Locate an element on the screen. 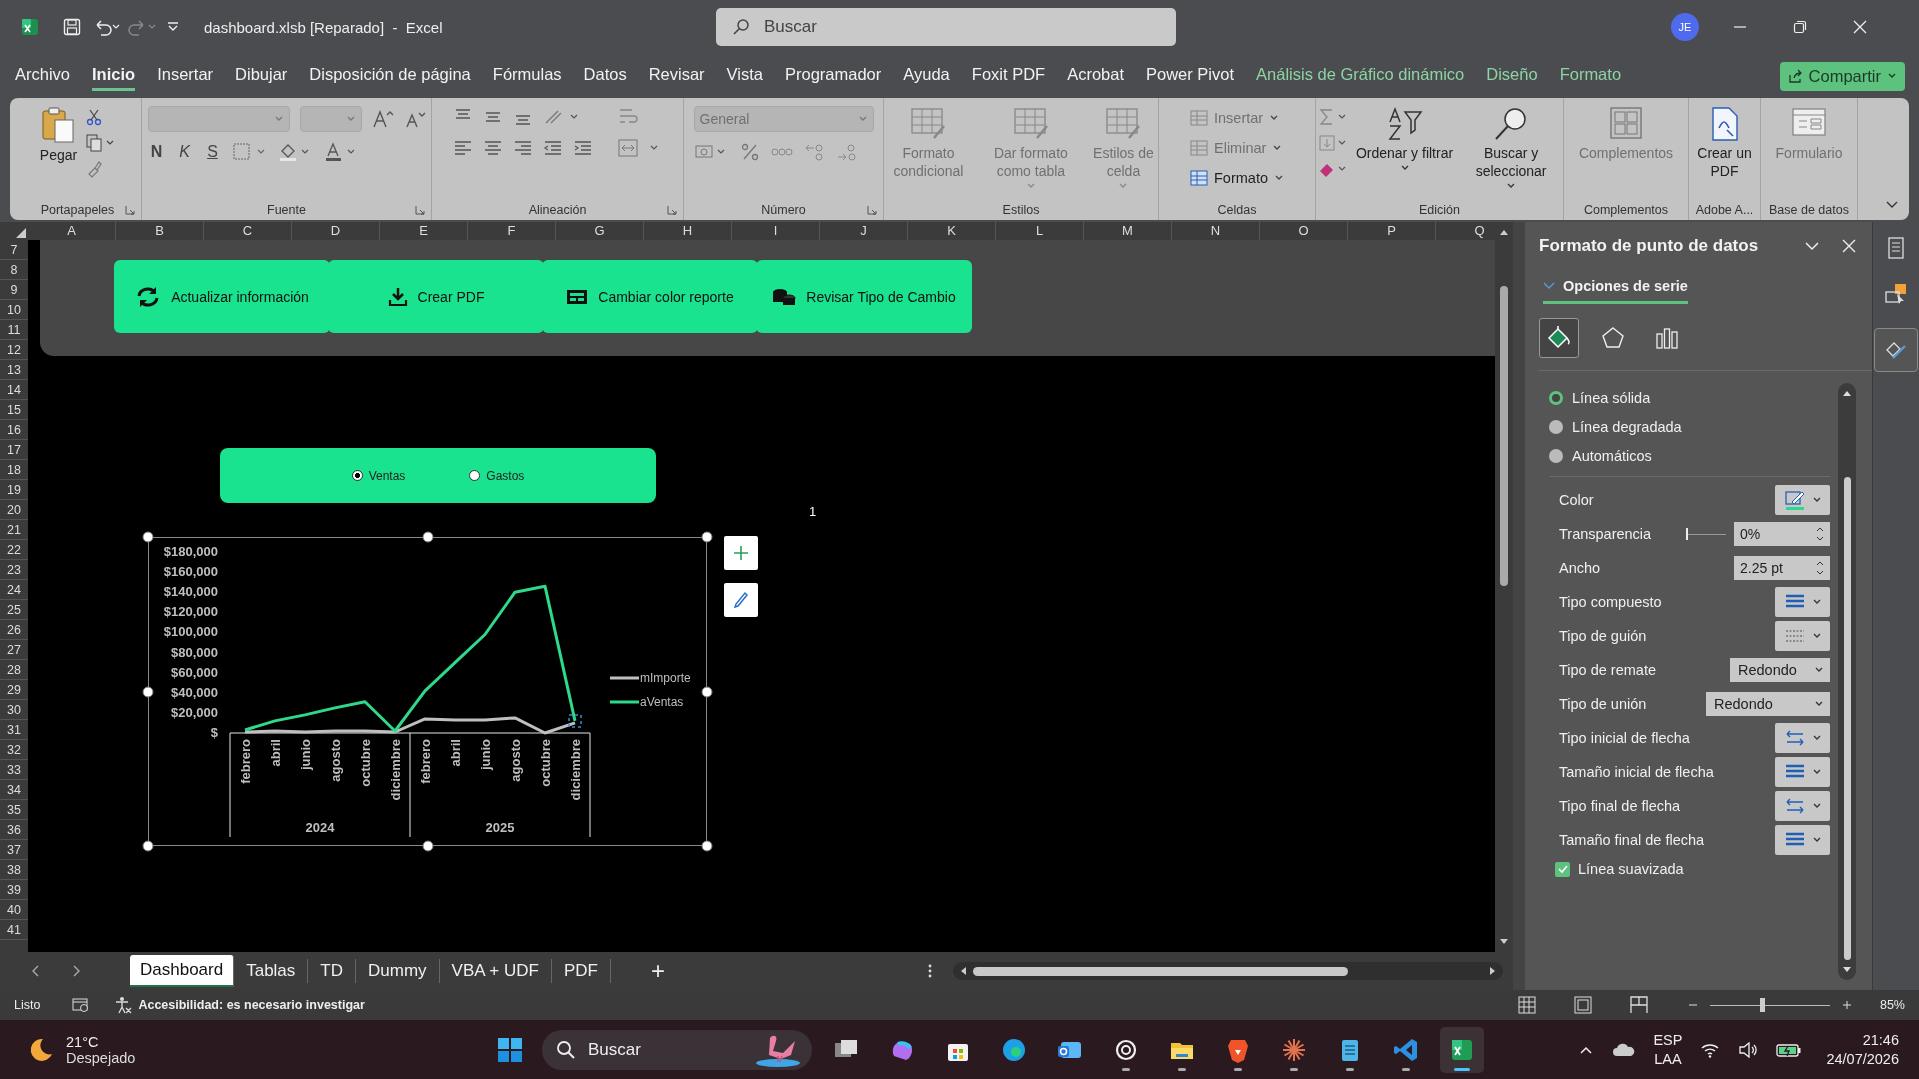  accessibility-status: Accesibilidad: es necesario investigar is located at coordinates (251, 1005).